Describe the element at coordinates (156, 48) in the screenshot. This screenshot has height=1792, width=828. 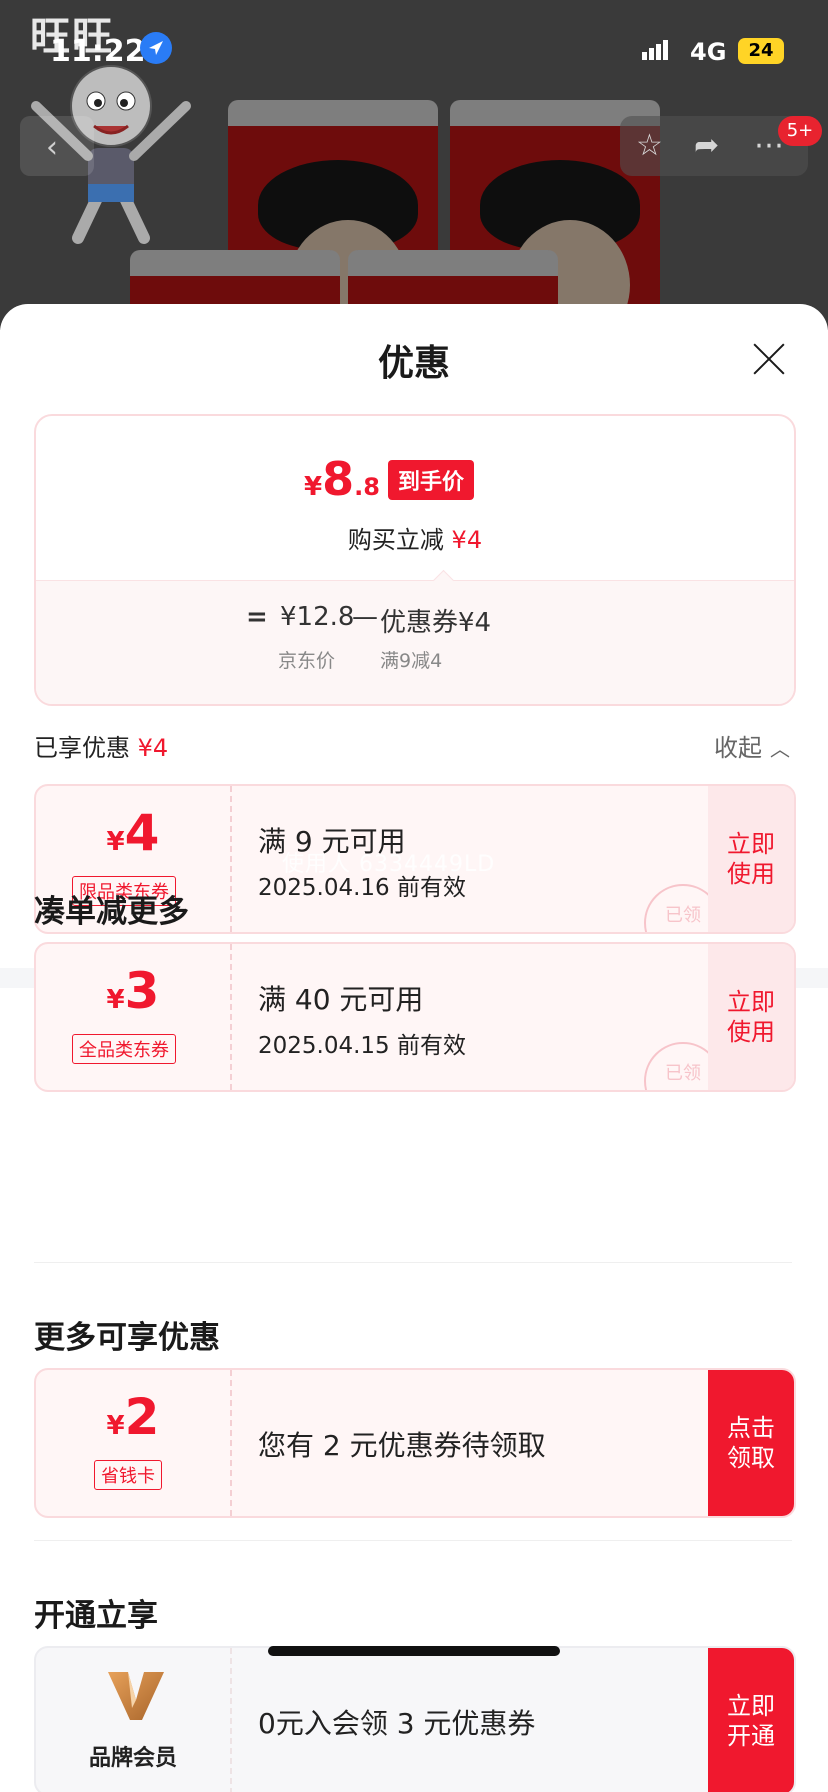
I see `location-icon` at that location.